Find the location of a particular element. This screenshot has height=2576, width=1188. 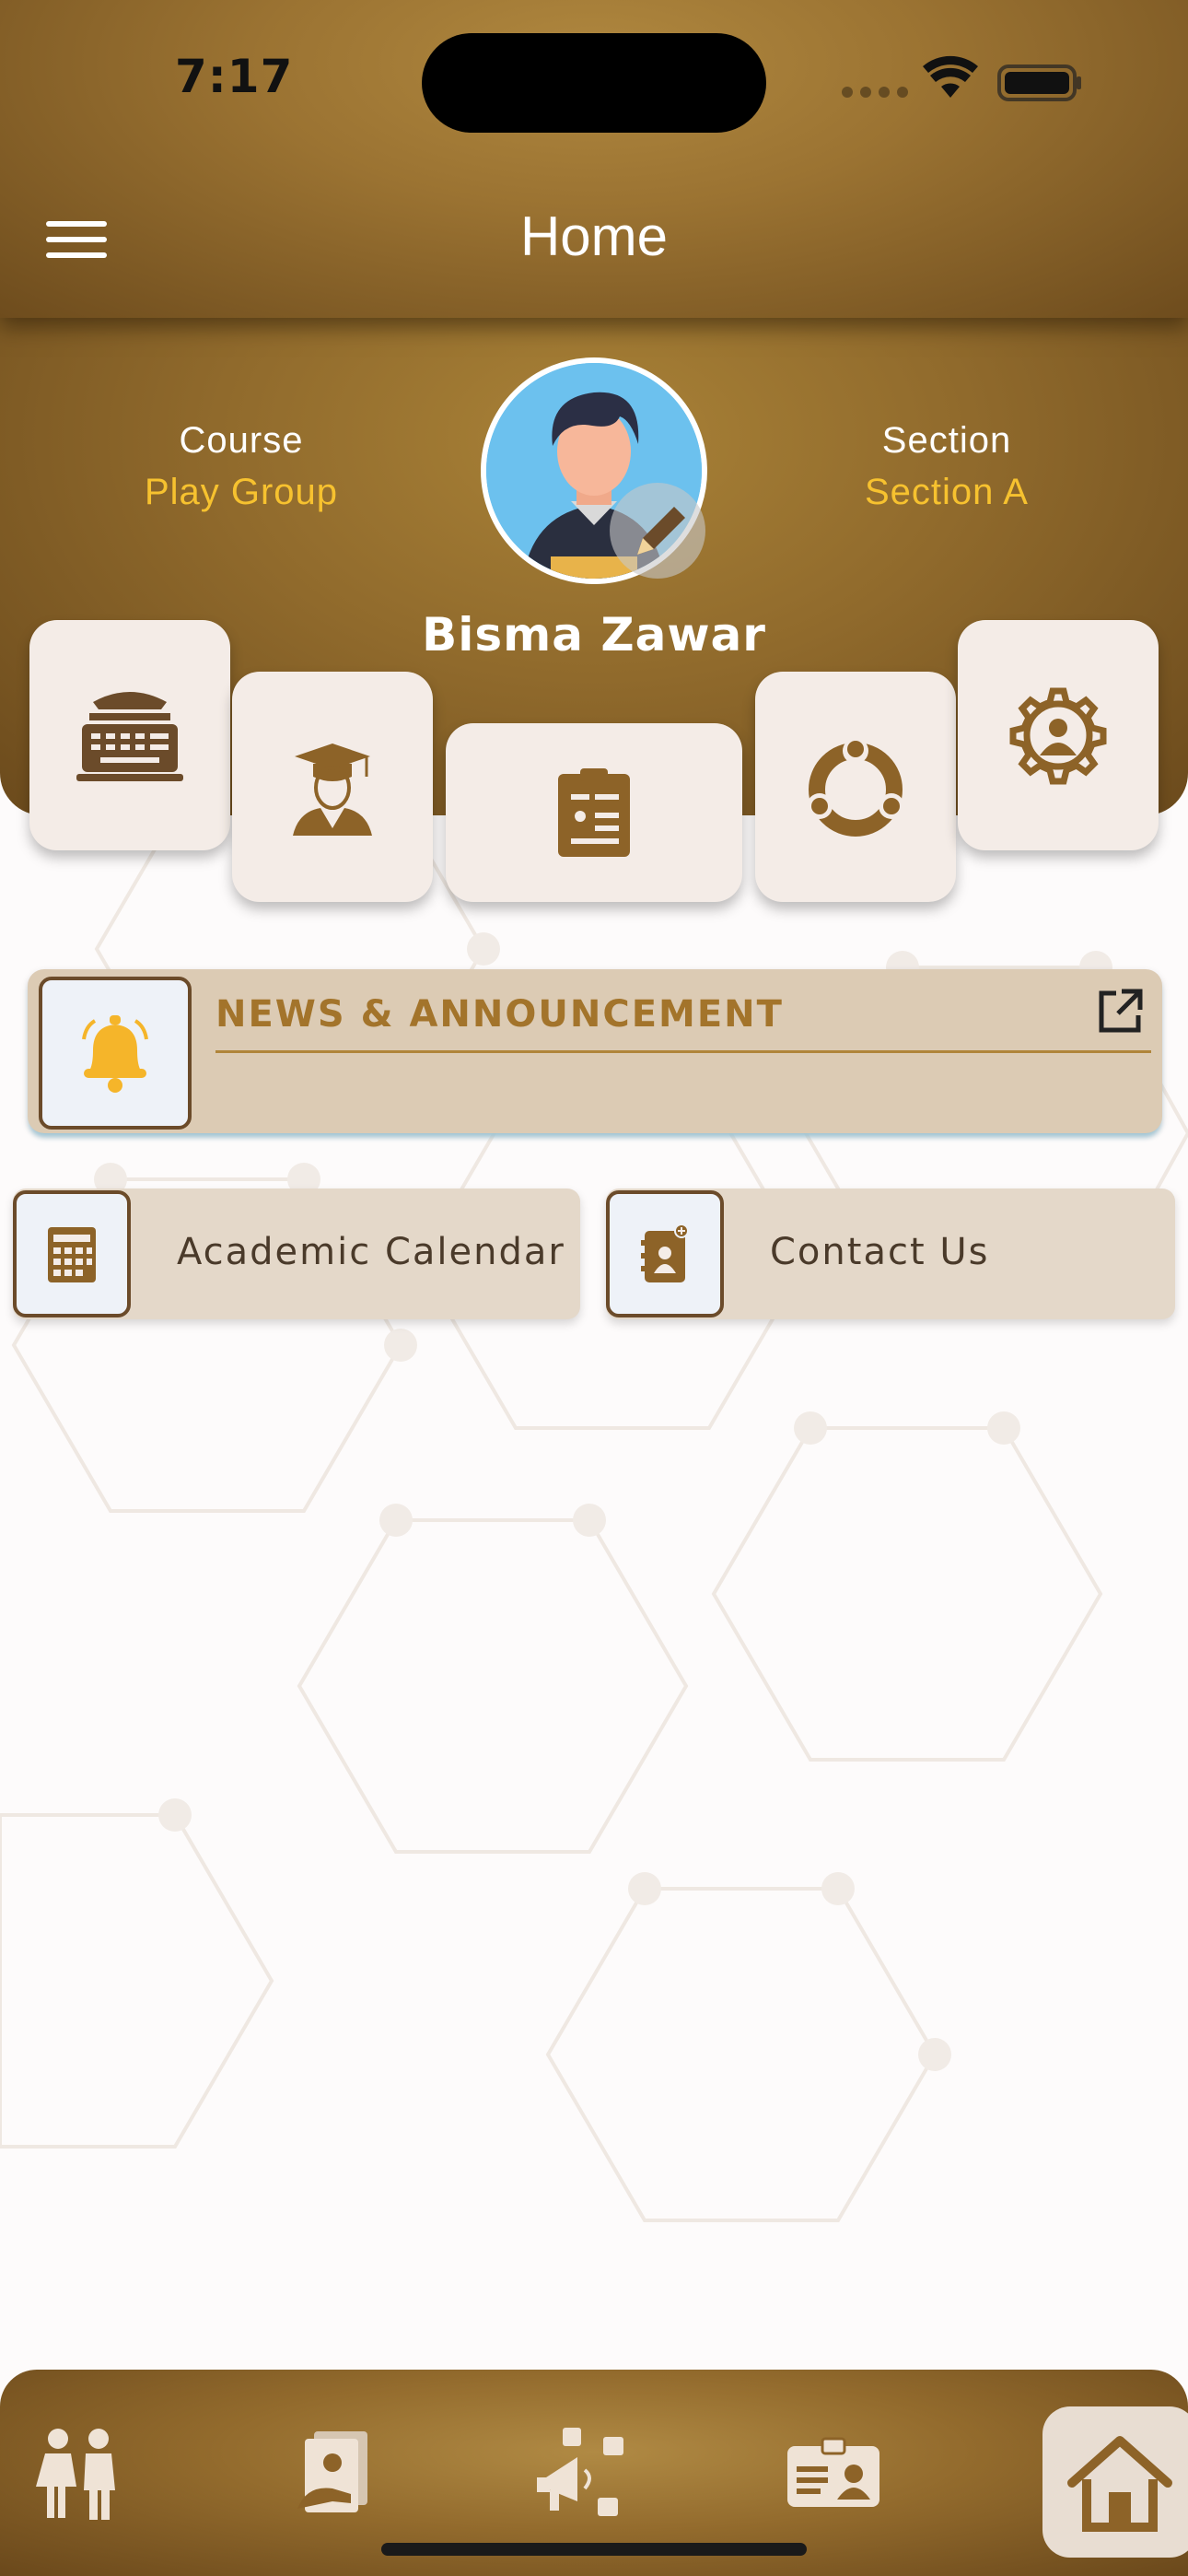

social-megaphone-icon is located at coordinates (580, 2472).